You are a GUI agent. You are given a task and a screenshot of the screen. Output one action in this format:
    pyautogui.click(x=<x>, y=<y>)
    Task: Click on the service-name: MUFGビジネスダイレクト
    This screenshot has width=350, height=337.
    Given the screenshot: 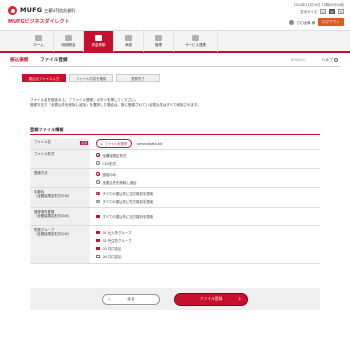 What is the action you would take?
    pyautogui.click(x=39, y=22)
    